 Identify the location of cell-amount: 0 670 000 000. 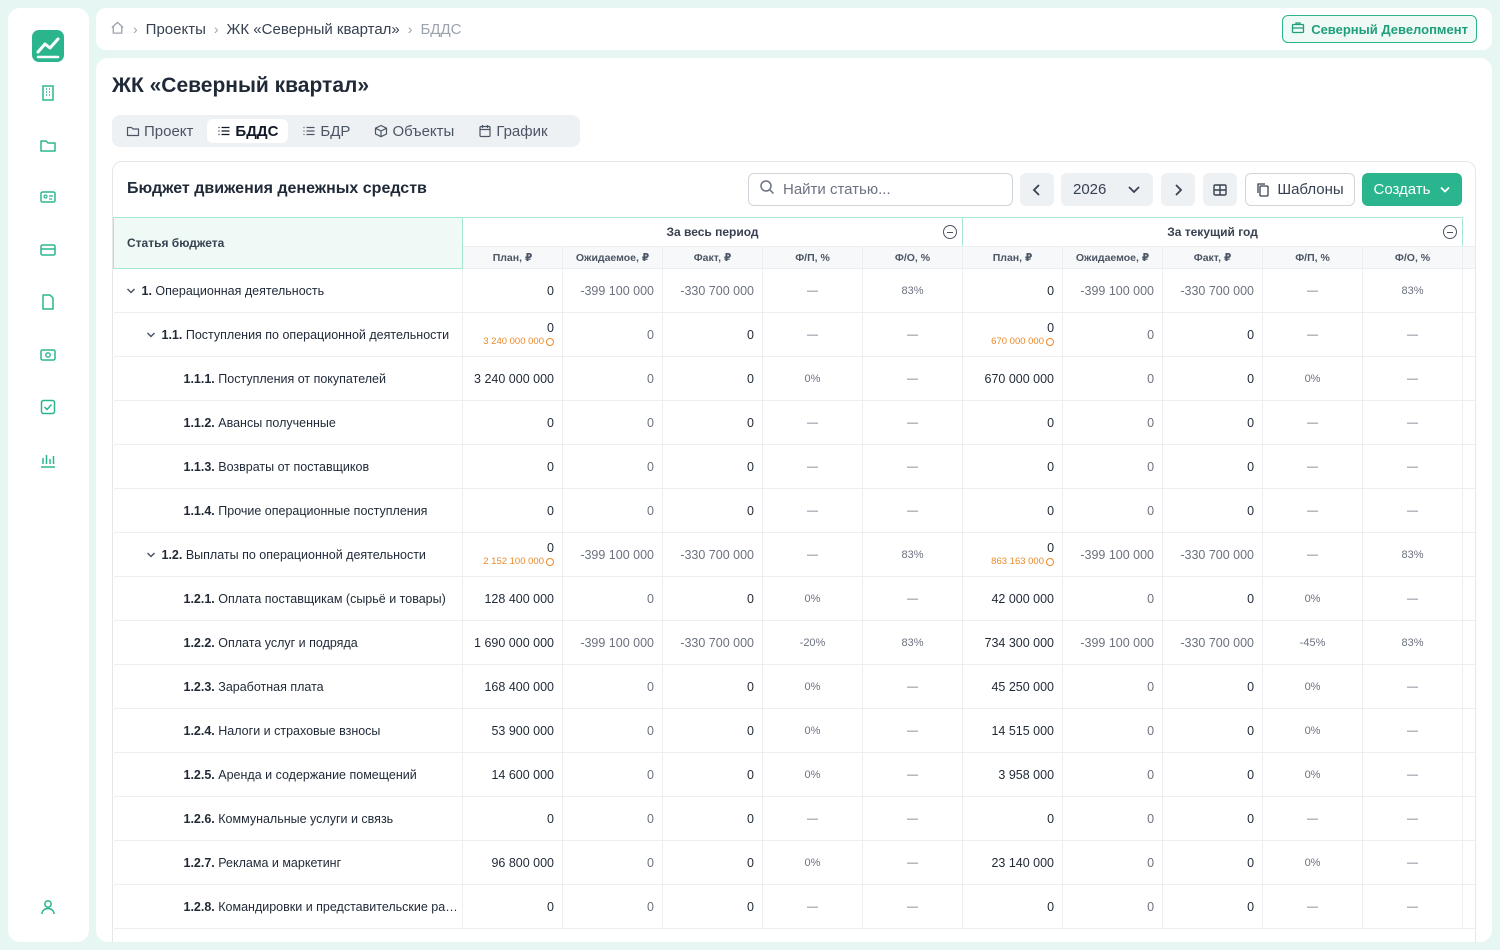
(1013, 334).